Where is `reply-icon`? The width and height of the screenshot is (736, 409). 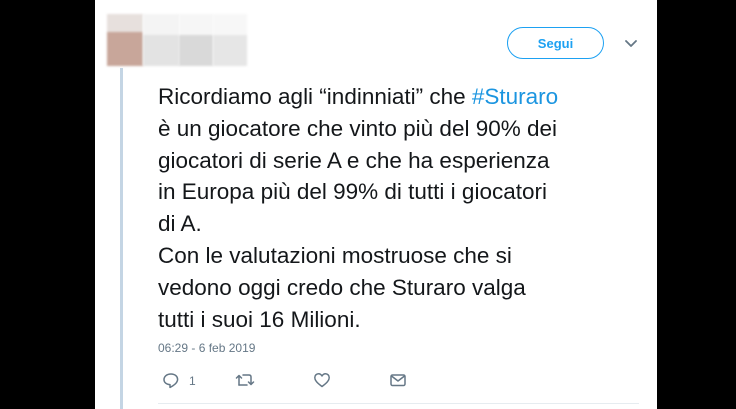 reply-icon is located at coordinates (171, 381).